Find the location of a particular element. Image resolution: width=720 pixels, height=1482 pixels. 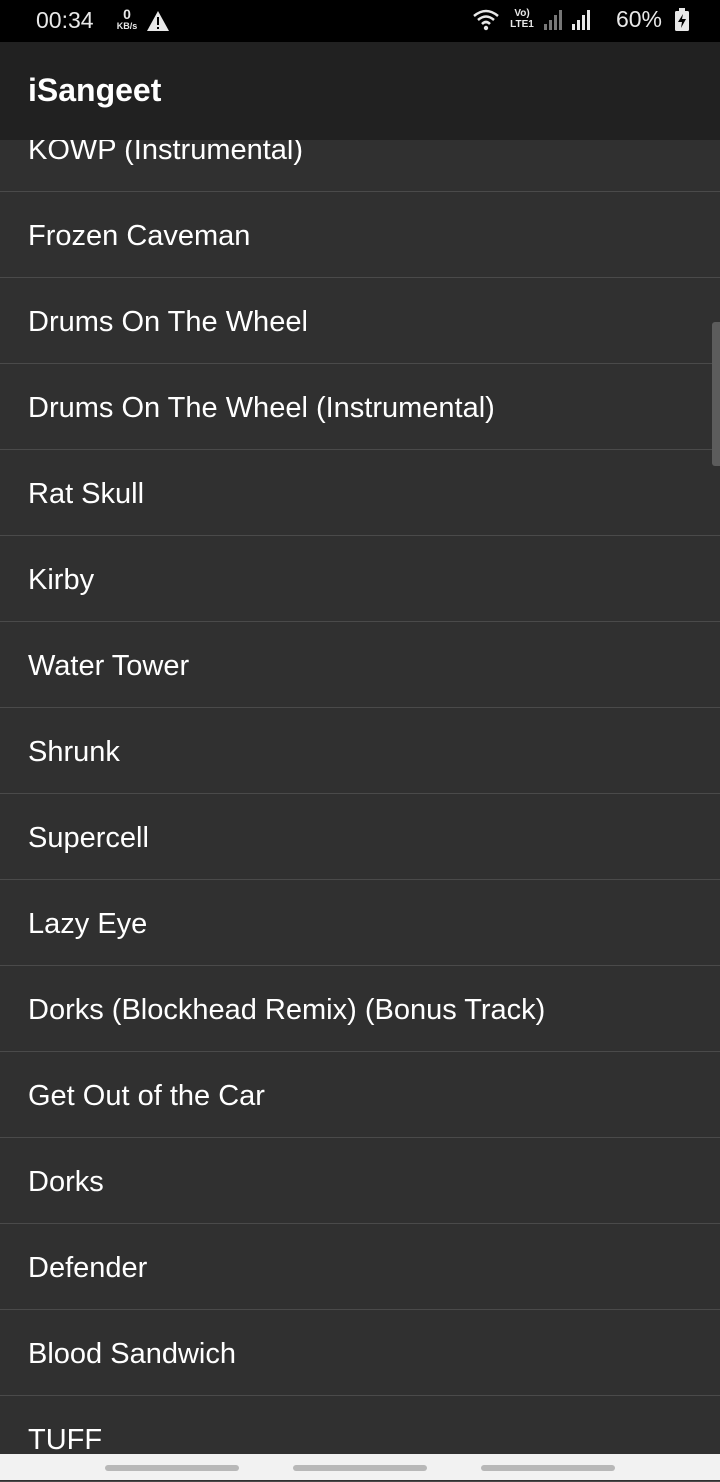

list-item: Drums On The Wheel (Instrumental) is located at coordinates (360, 407).